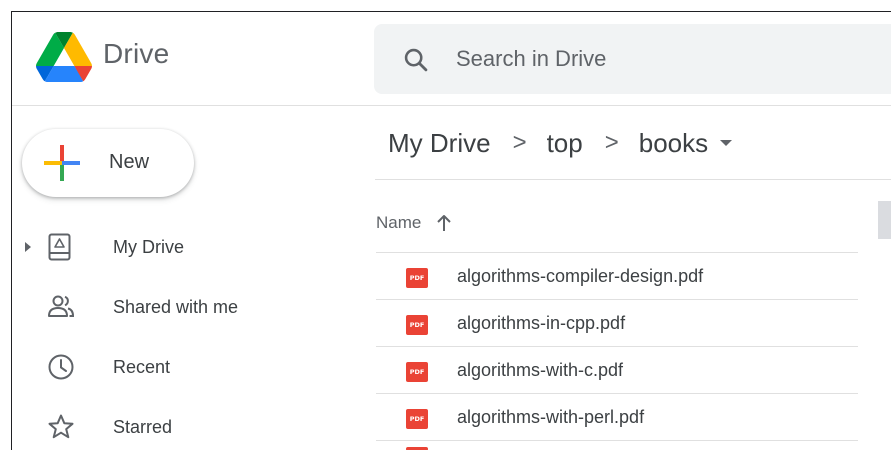  What do you see at coordinates (108, 163) in the screenshot?
I see `new-button: New` at bounding box center [108, 163].